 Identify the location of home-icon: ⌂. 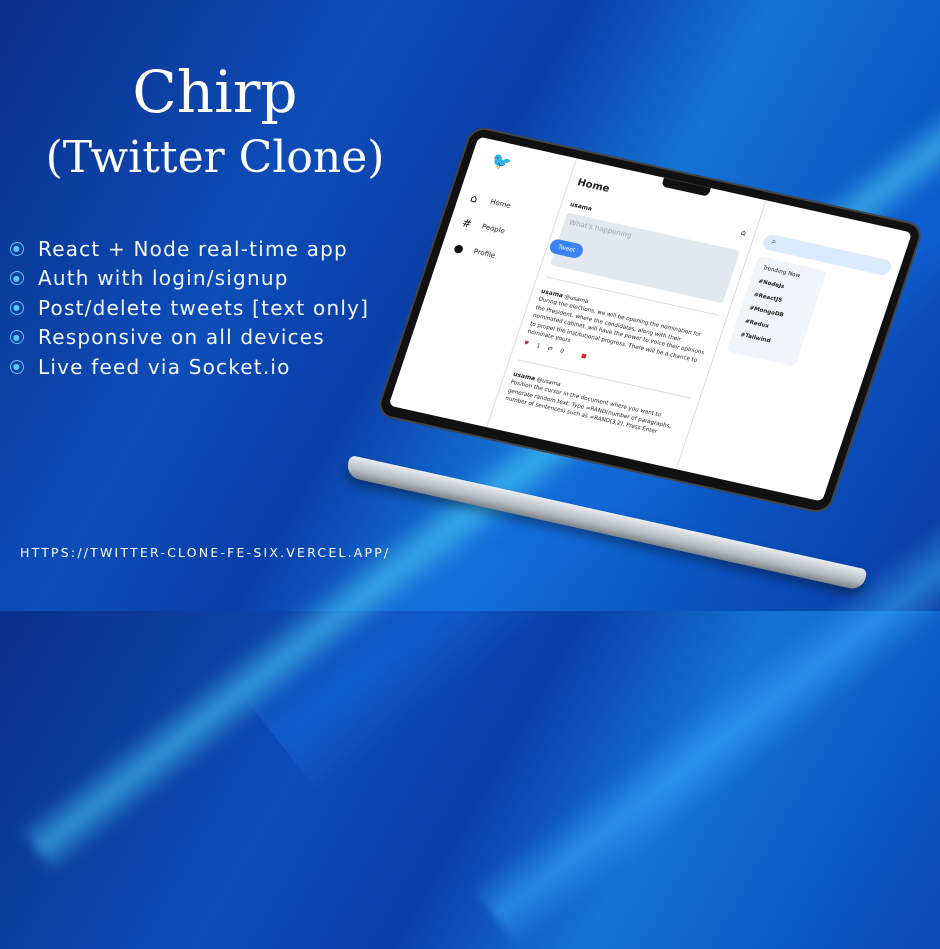
(743, 232).